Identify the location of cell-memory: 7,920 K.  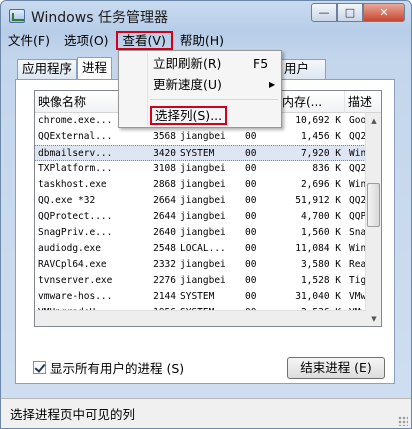
(320, 153).